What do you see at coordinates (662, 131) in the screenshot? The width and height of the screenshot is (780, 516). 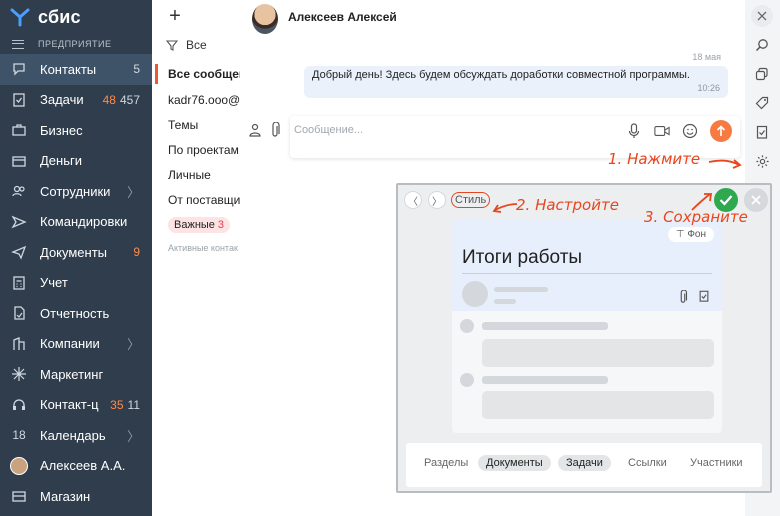 I see `video-icon` at bounding box center [662, 131].